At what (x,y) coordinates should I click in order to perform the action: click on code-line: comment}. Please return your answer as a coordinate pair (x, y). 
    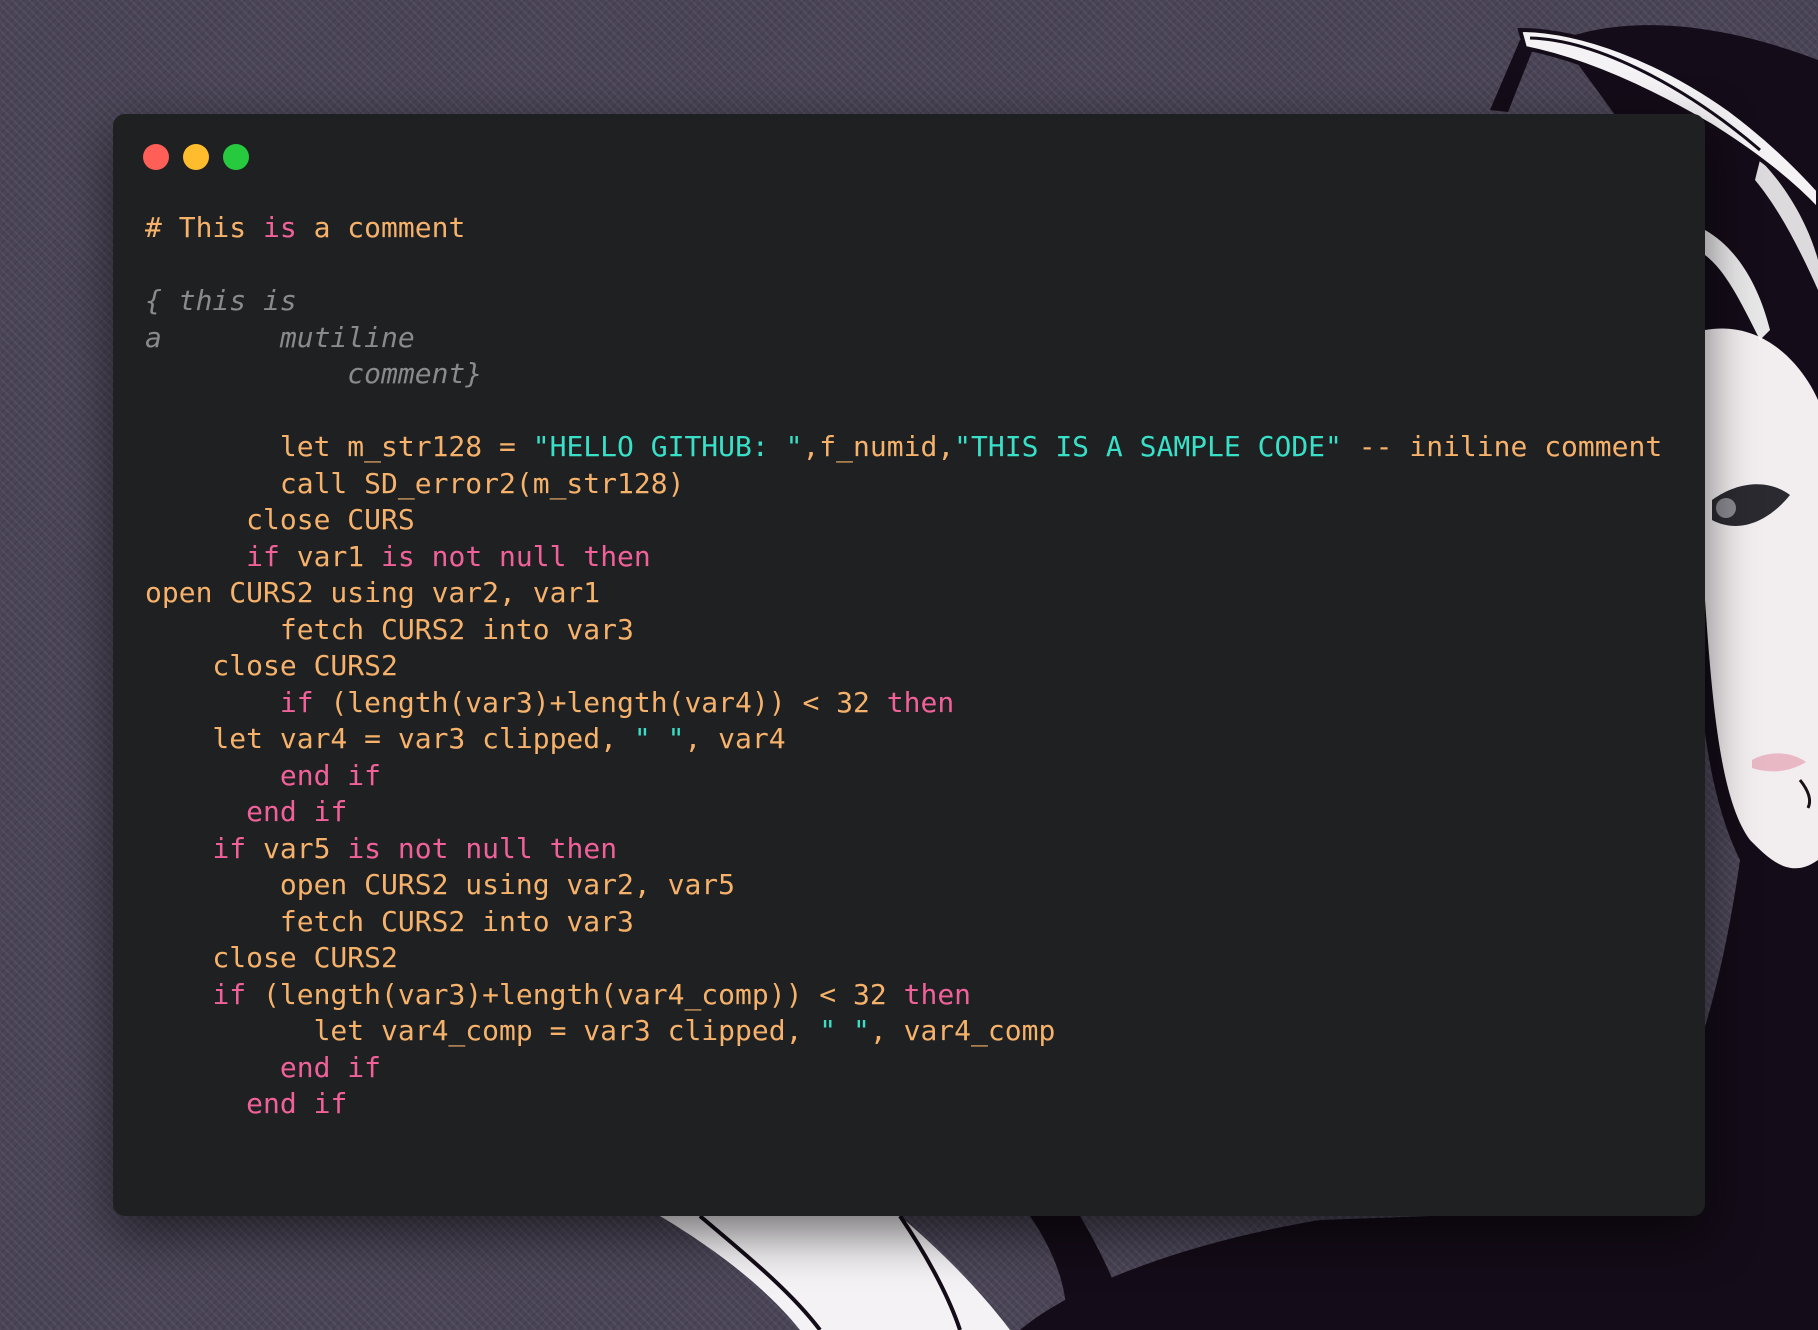
    Looking at the image, I should click on (915, 374).